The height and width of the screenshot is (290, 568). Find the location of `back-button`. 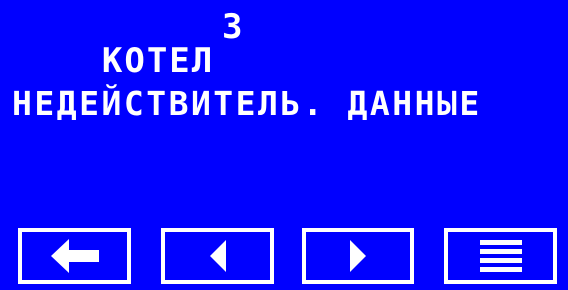

back-button is located at coordinates (74, 256).